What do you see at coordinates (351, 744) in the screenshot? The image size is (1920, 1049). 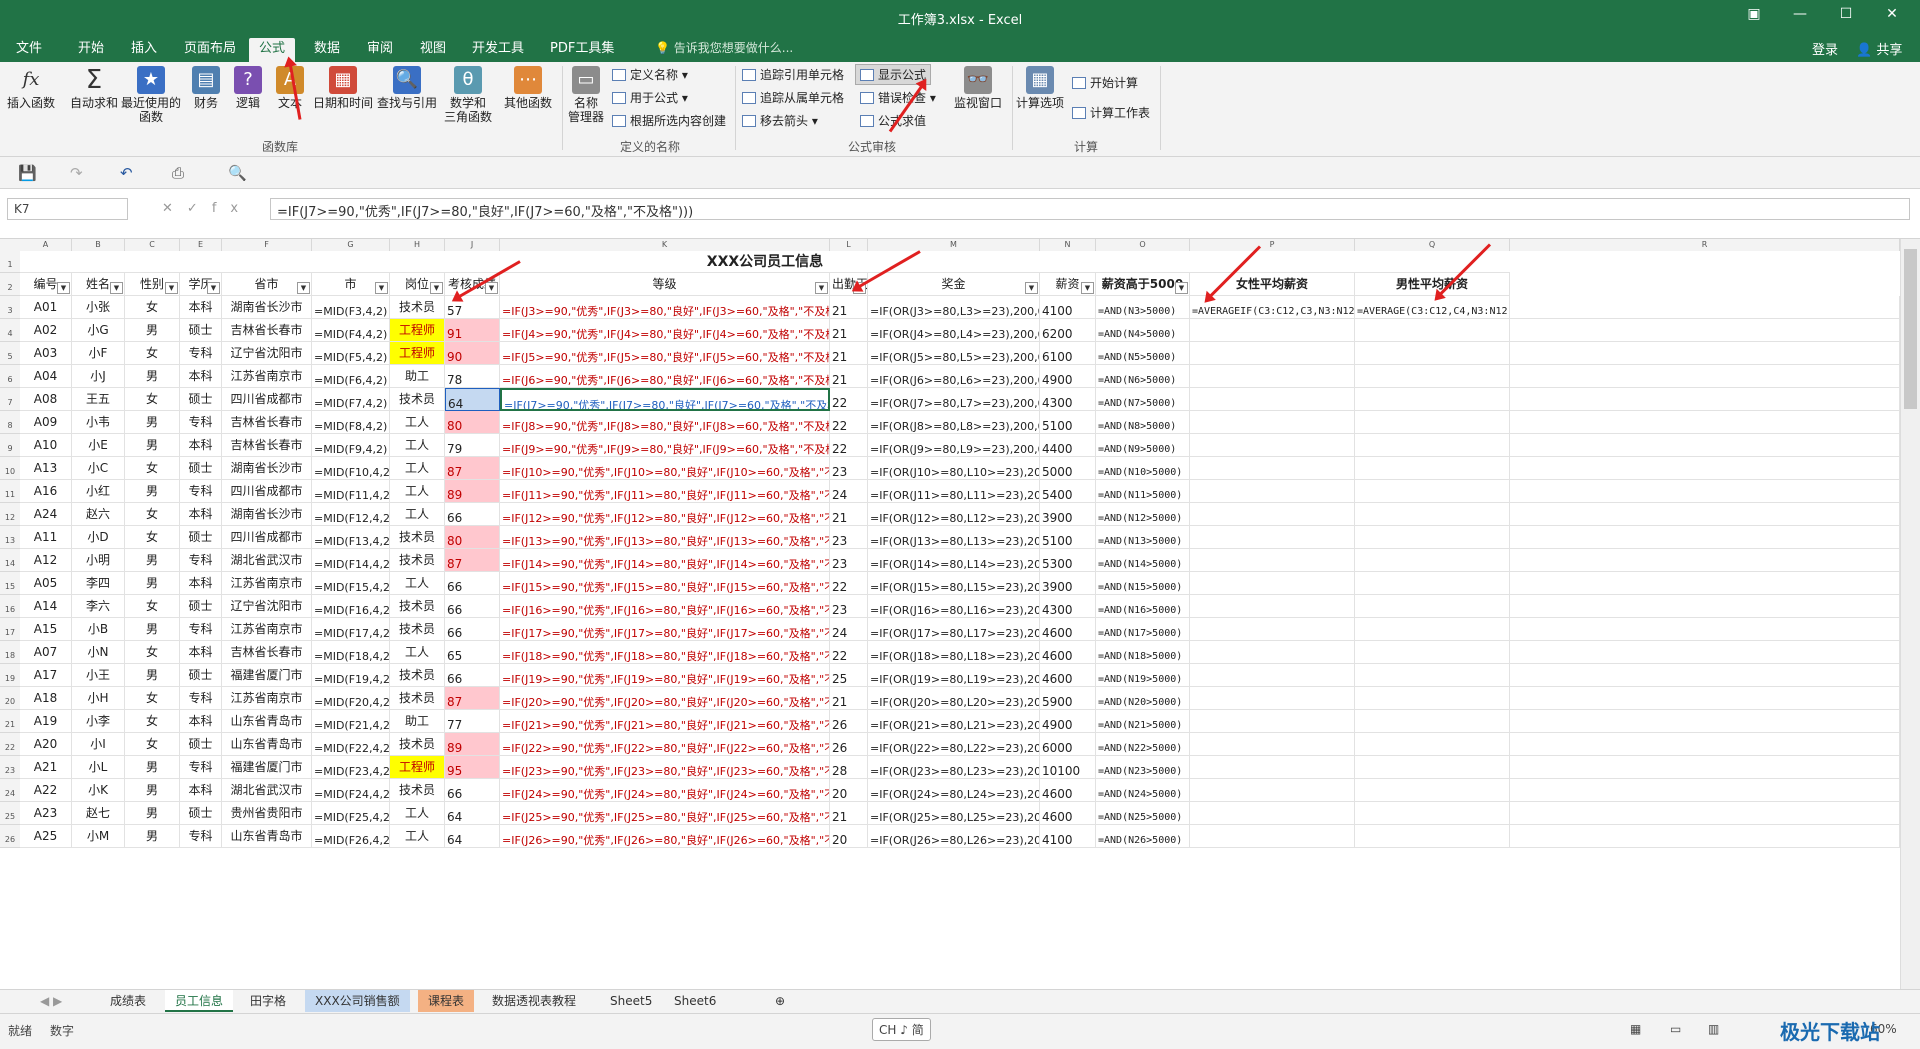 I see `cell-city-formula: =MID(F22,4,2)` at bounding box center [351, 744].